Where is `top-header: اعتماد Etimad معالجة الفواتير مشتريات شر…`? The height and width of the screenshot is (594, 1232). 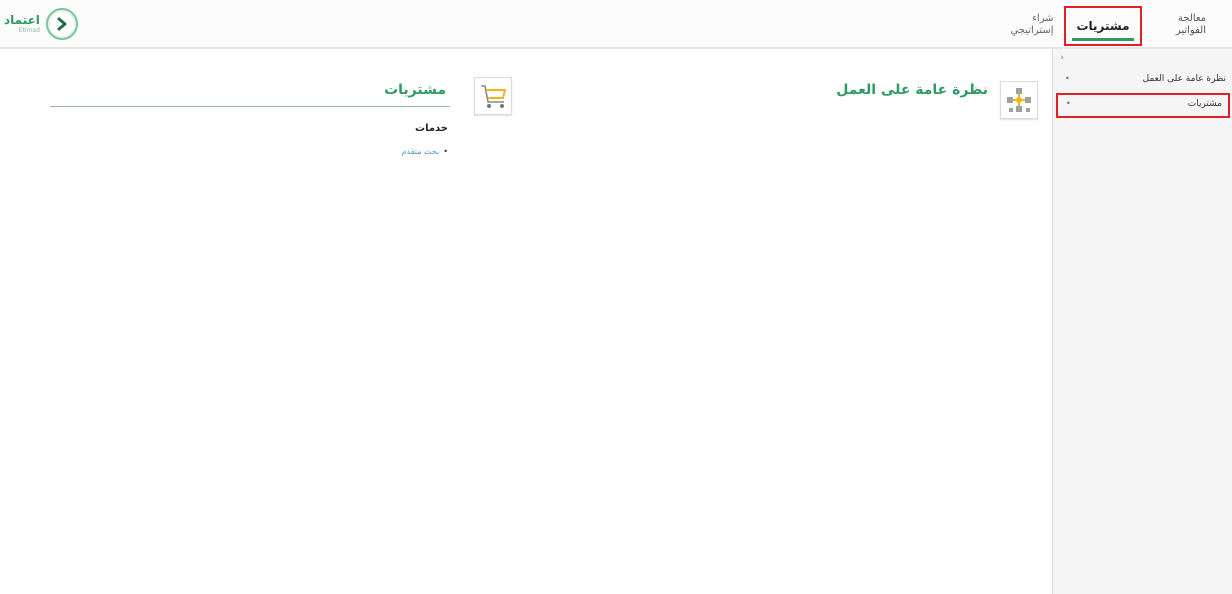
top-header: اعتماد Etimad معالجة الفواتير مشتريات شر… is located at coordinates (616, 24).